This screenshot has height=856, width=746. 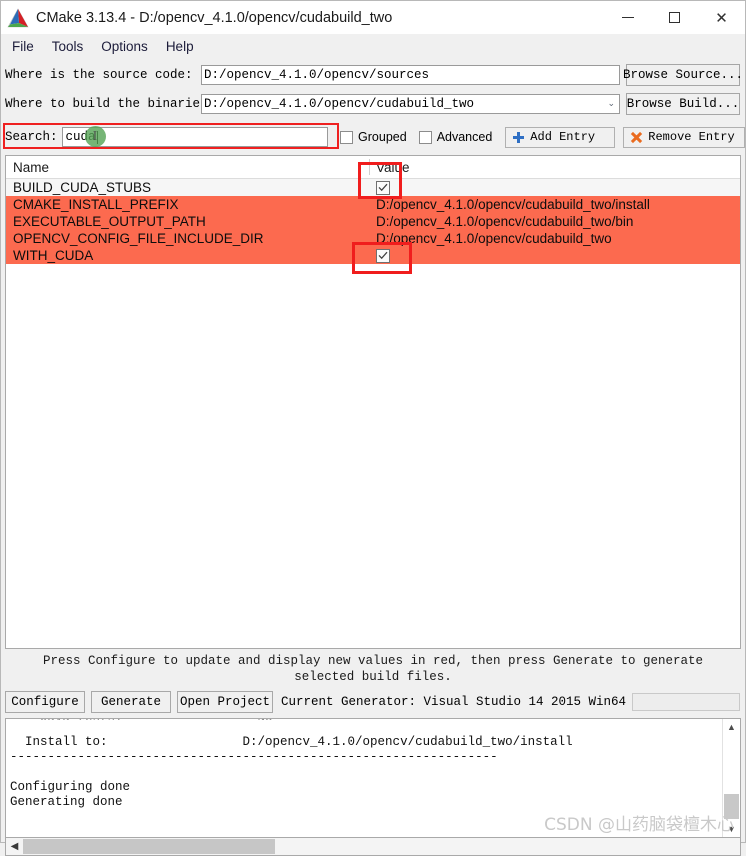 What do you see at coordinates (721, 17) in the screenshot?
I see `close-icon: ✕` at bounding box center [721, 17].